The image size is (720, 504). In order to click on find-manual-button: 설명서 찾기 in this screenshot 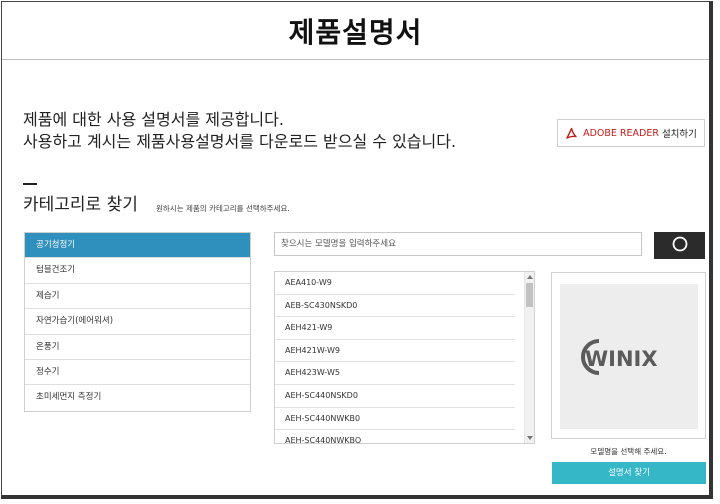, I will do `click(629, 473)`.